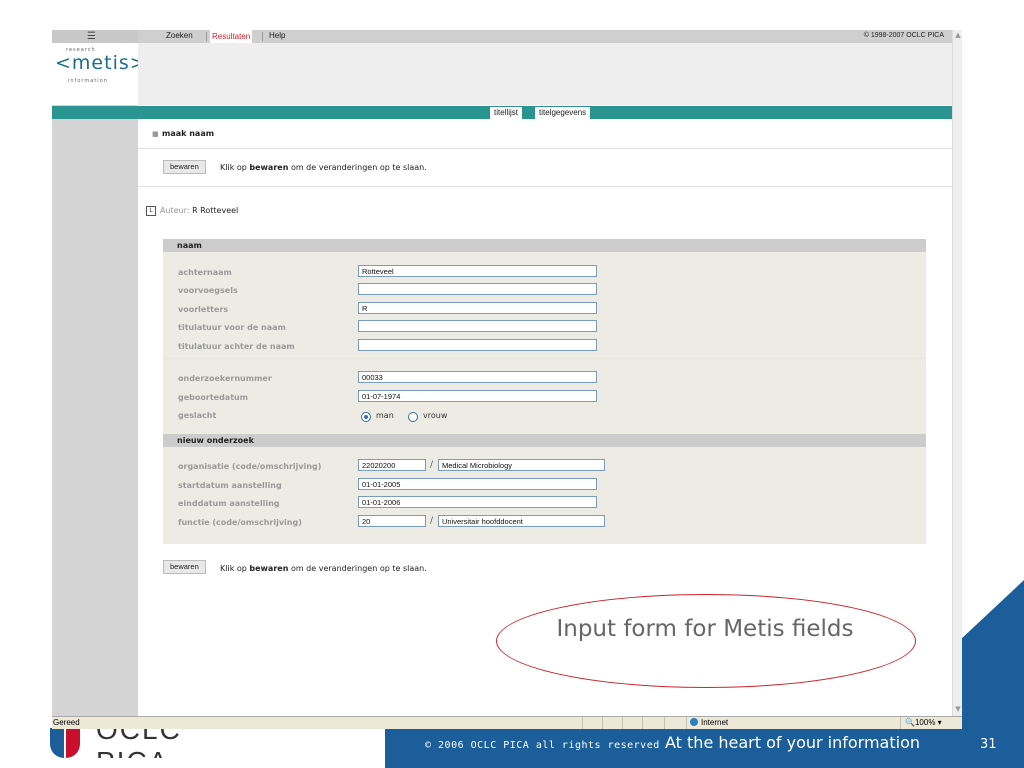  I want to click on label-organisatie: organisatie (code/omschrijving), so click(250, 466).